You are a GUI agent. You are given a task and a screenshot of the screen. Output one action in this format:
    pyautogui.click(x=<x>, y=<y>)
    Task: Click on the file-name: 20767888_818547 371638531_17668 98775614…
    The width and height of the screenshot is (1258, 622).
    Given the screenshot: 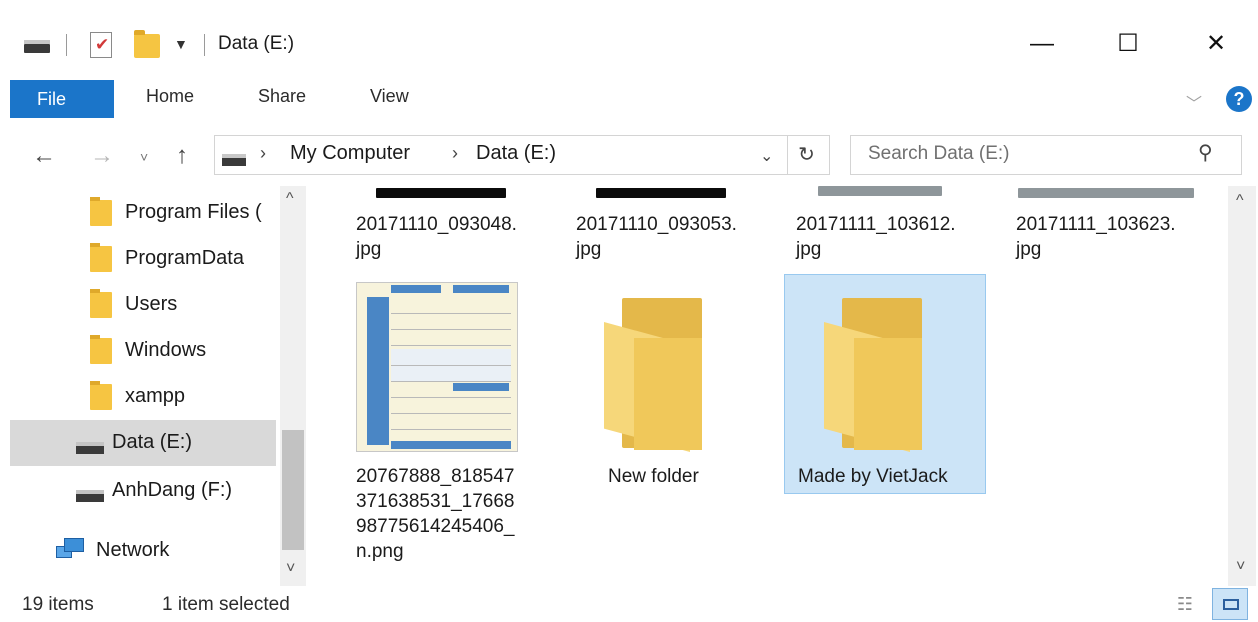 What is the action you would take?
    pyautogui.click(x=435, y=514)
    